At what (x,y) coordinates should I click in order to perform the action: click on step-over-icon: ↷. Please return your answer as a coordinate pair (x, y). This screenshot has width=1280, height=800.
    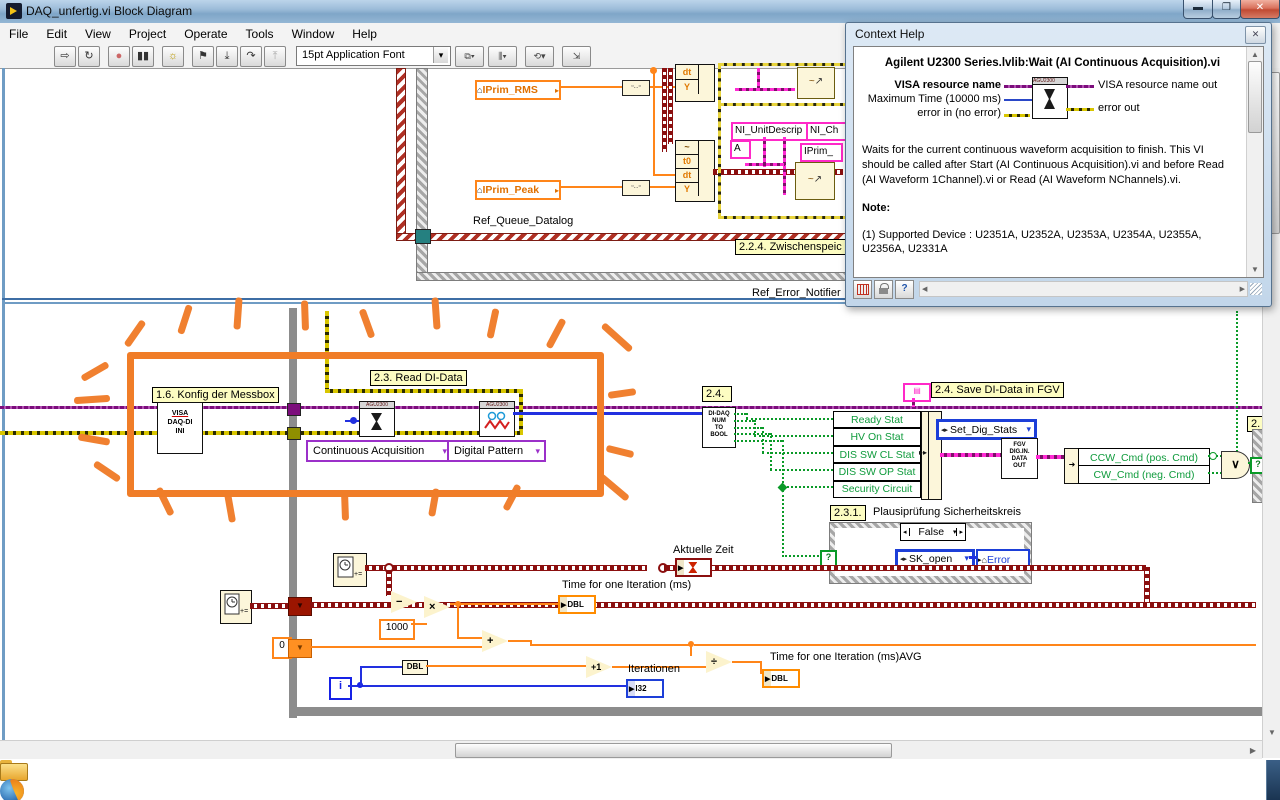
    Looking at the image, I should click on (251, 56).